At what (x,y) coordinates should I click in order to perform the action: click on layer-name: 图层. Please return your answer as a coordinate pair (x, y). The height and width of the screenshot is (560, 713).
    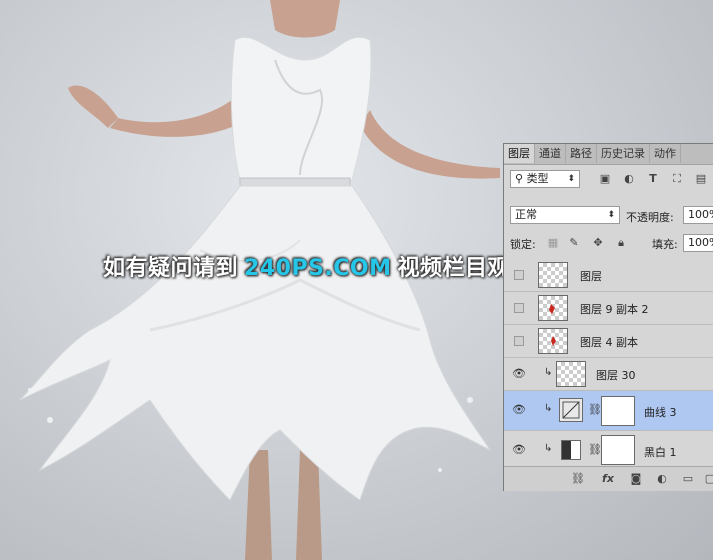
    Looking at the image, I should click on (591, 276).